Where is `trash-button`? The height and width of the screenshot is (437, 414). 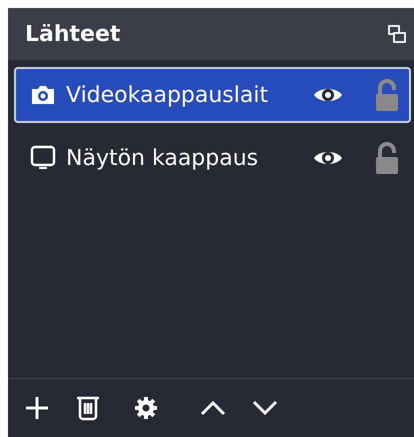 trash-button is located at coordinates (88, 408).